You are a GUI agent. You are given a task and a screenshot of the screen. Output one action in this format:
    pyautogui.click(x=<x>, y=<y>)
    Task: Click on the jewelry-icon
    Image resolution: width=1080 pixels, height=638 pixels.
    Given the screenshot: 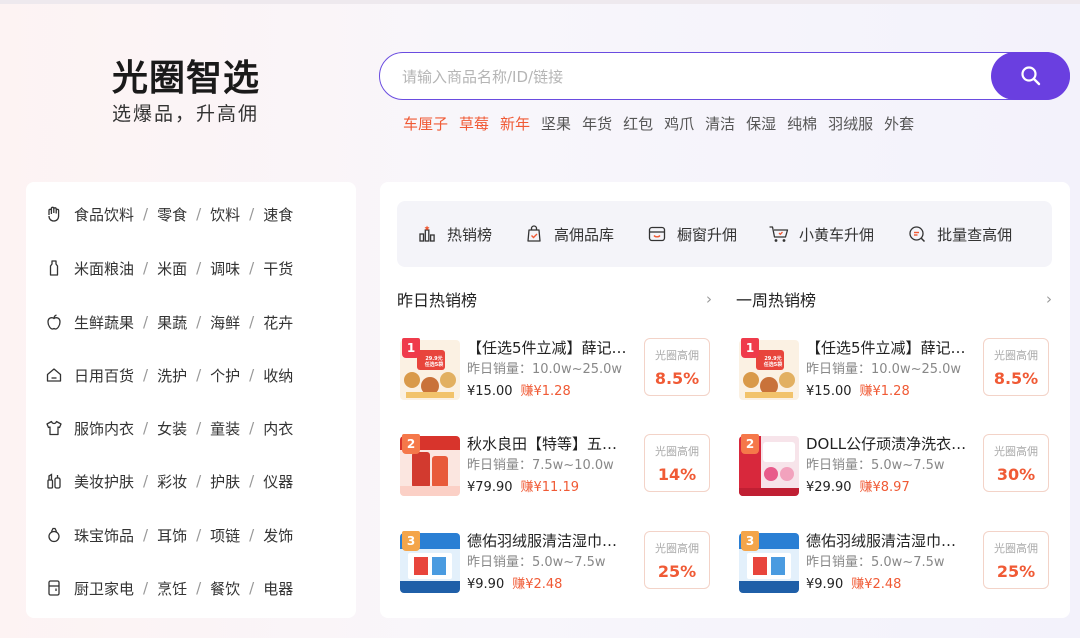 What is the action you would take?
    pyautogui.click(x=54, y=535)
    